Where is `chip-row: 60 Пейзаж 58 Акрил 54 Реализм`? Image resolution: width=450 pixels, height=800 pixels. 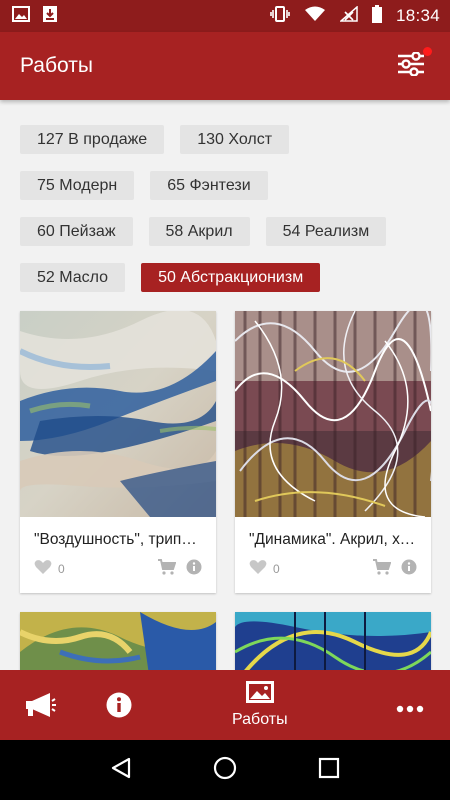 chip-row: 60 Пейзаж 58 Акрил 54 Реализм is located at coordinates (230, 231).